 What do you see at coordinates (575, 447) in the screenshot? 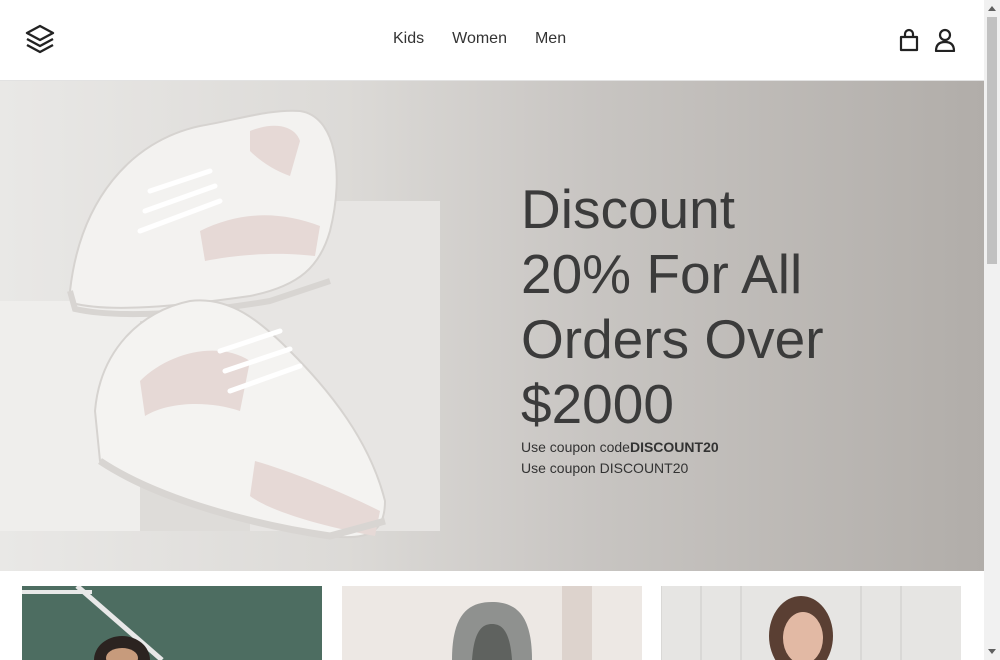
I see `coupon-prefix: Use coupon code` at bounding box center [575, 447].